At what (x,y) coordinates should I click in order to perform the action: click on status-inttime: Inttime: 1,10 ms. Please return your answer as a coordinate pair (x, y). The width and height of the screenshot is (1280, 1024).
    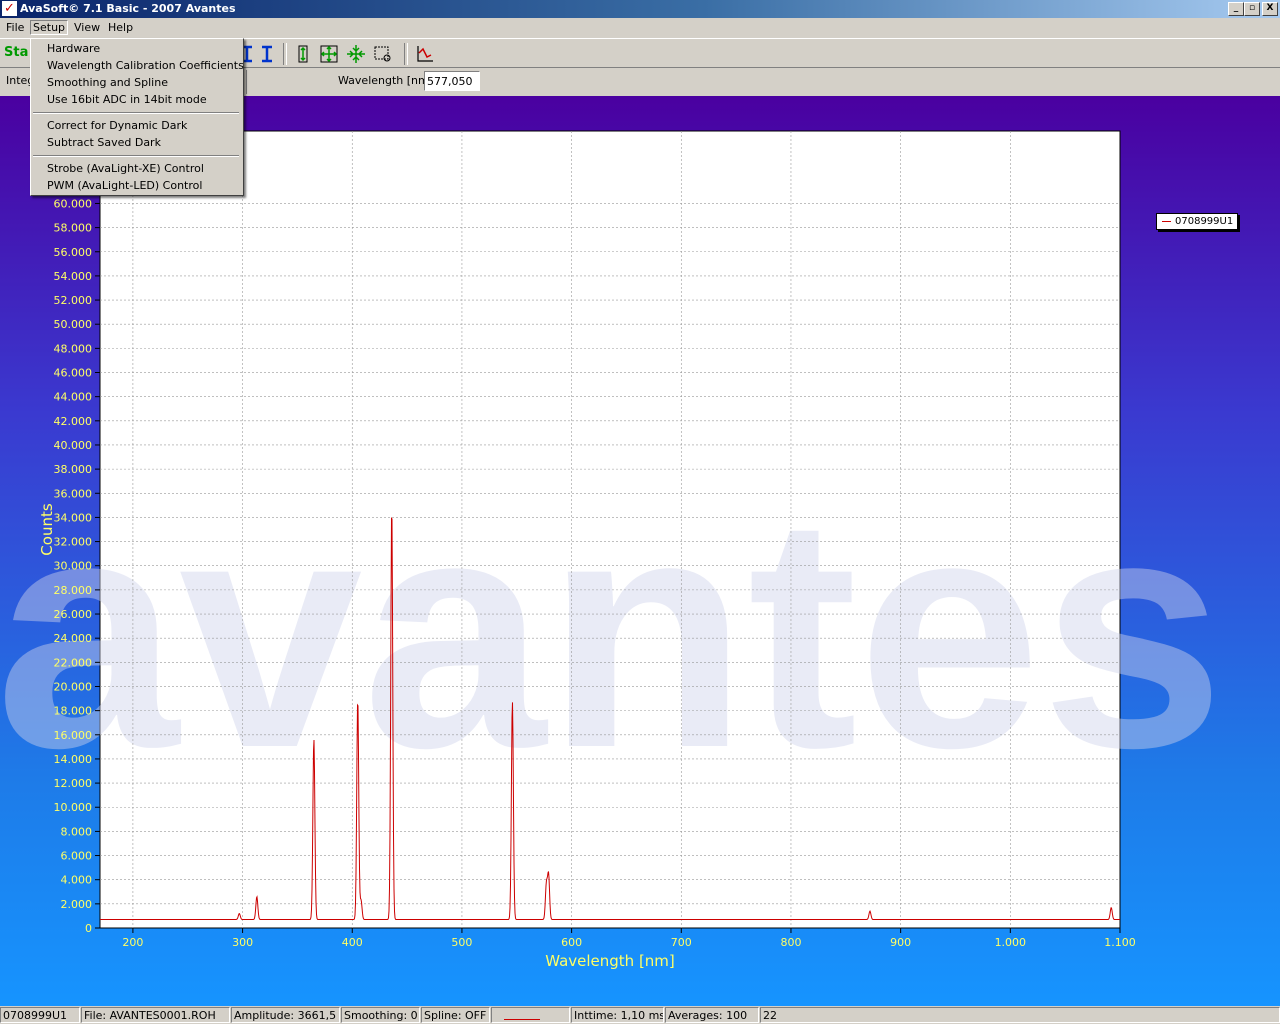
    Looking at the image, I should click on (617, 1015).